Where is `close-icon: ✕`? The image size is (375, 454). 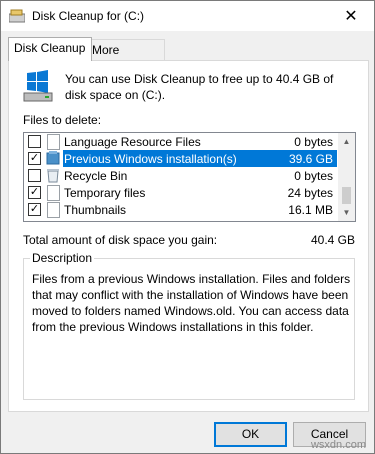 close-icon: ✕ is located at coordinates (351, 16).